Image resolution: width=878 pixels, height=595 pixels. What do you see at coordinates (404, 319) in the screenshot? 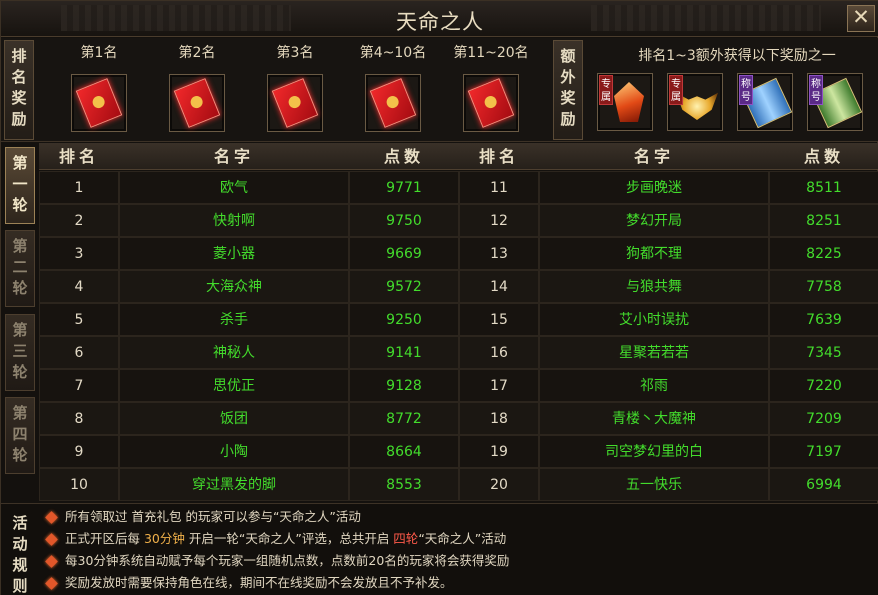
I see `cell-score: 9250` at bounding box center [404, 319].